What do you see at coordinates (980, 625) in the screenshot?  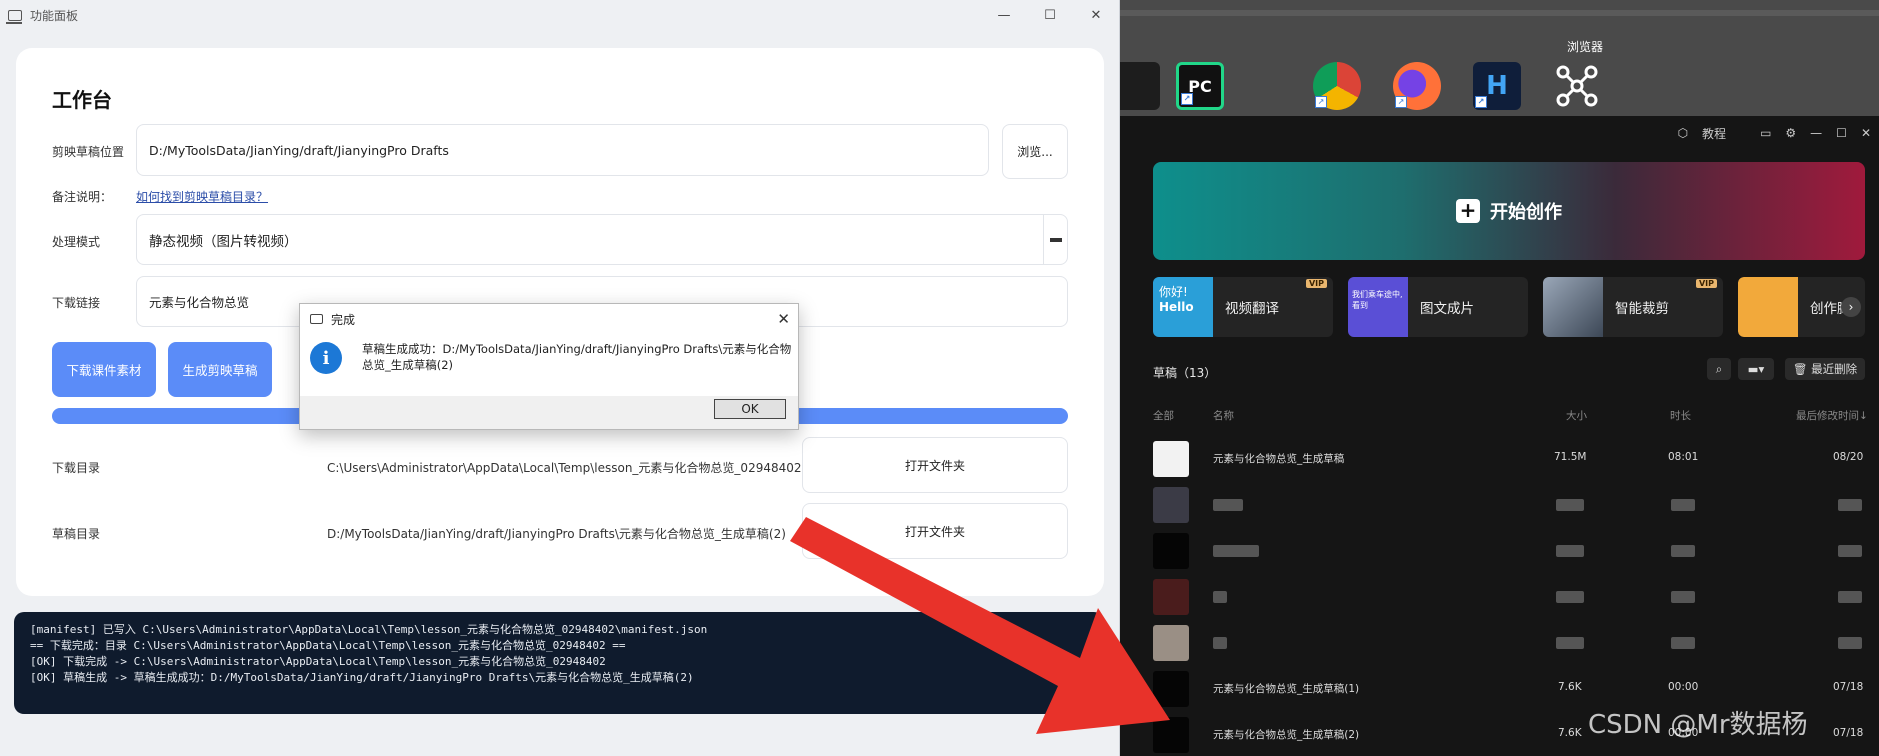 I see `red-arrow-annotation` at bounding box center [980, 625].